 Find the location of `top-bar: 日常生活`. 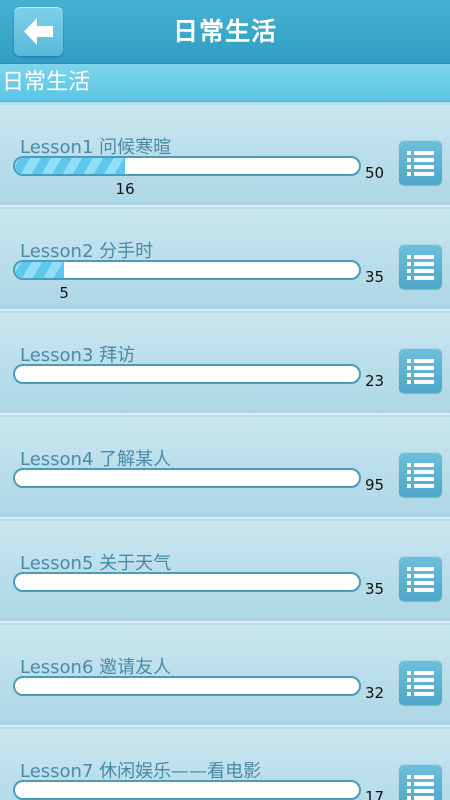

top-bar: 日常生活 is located at coordinates (225, 32).